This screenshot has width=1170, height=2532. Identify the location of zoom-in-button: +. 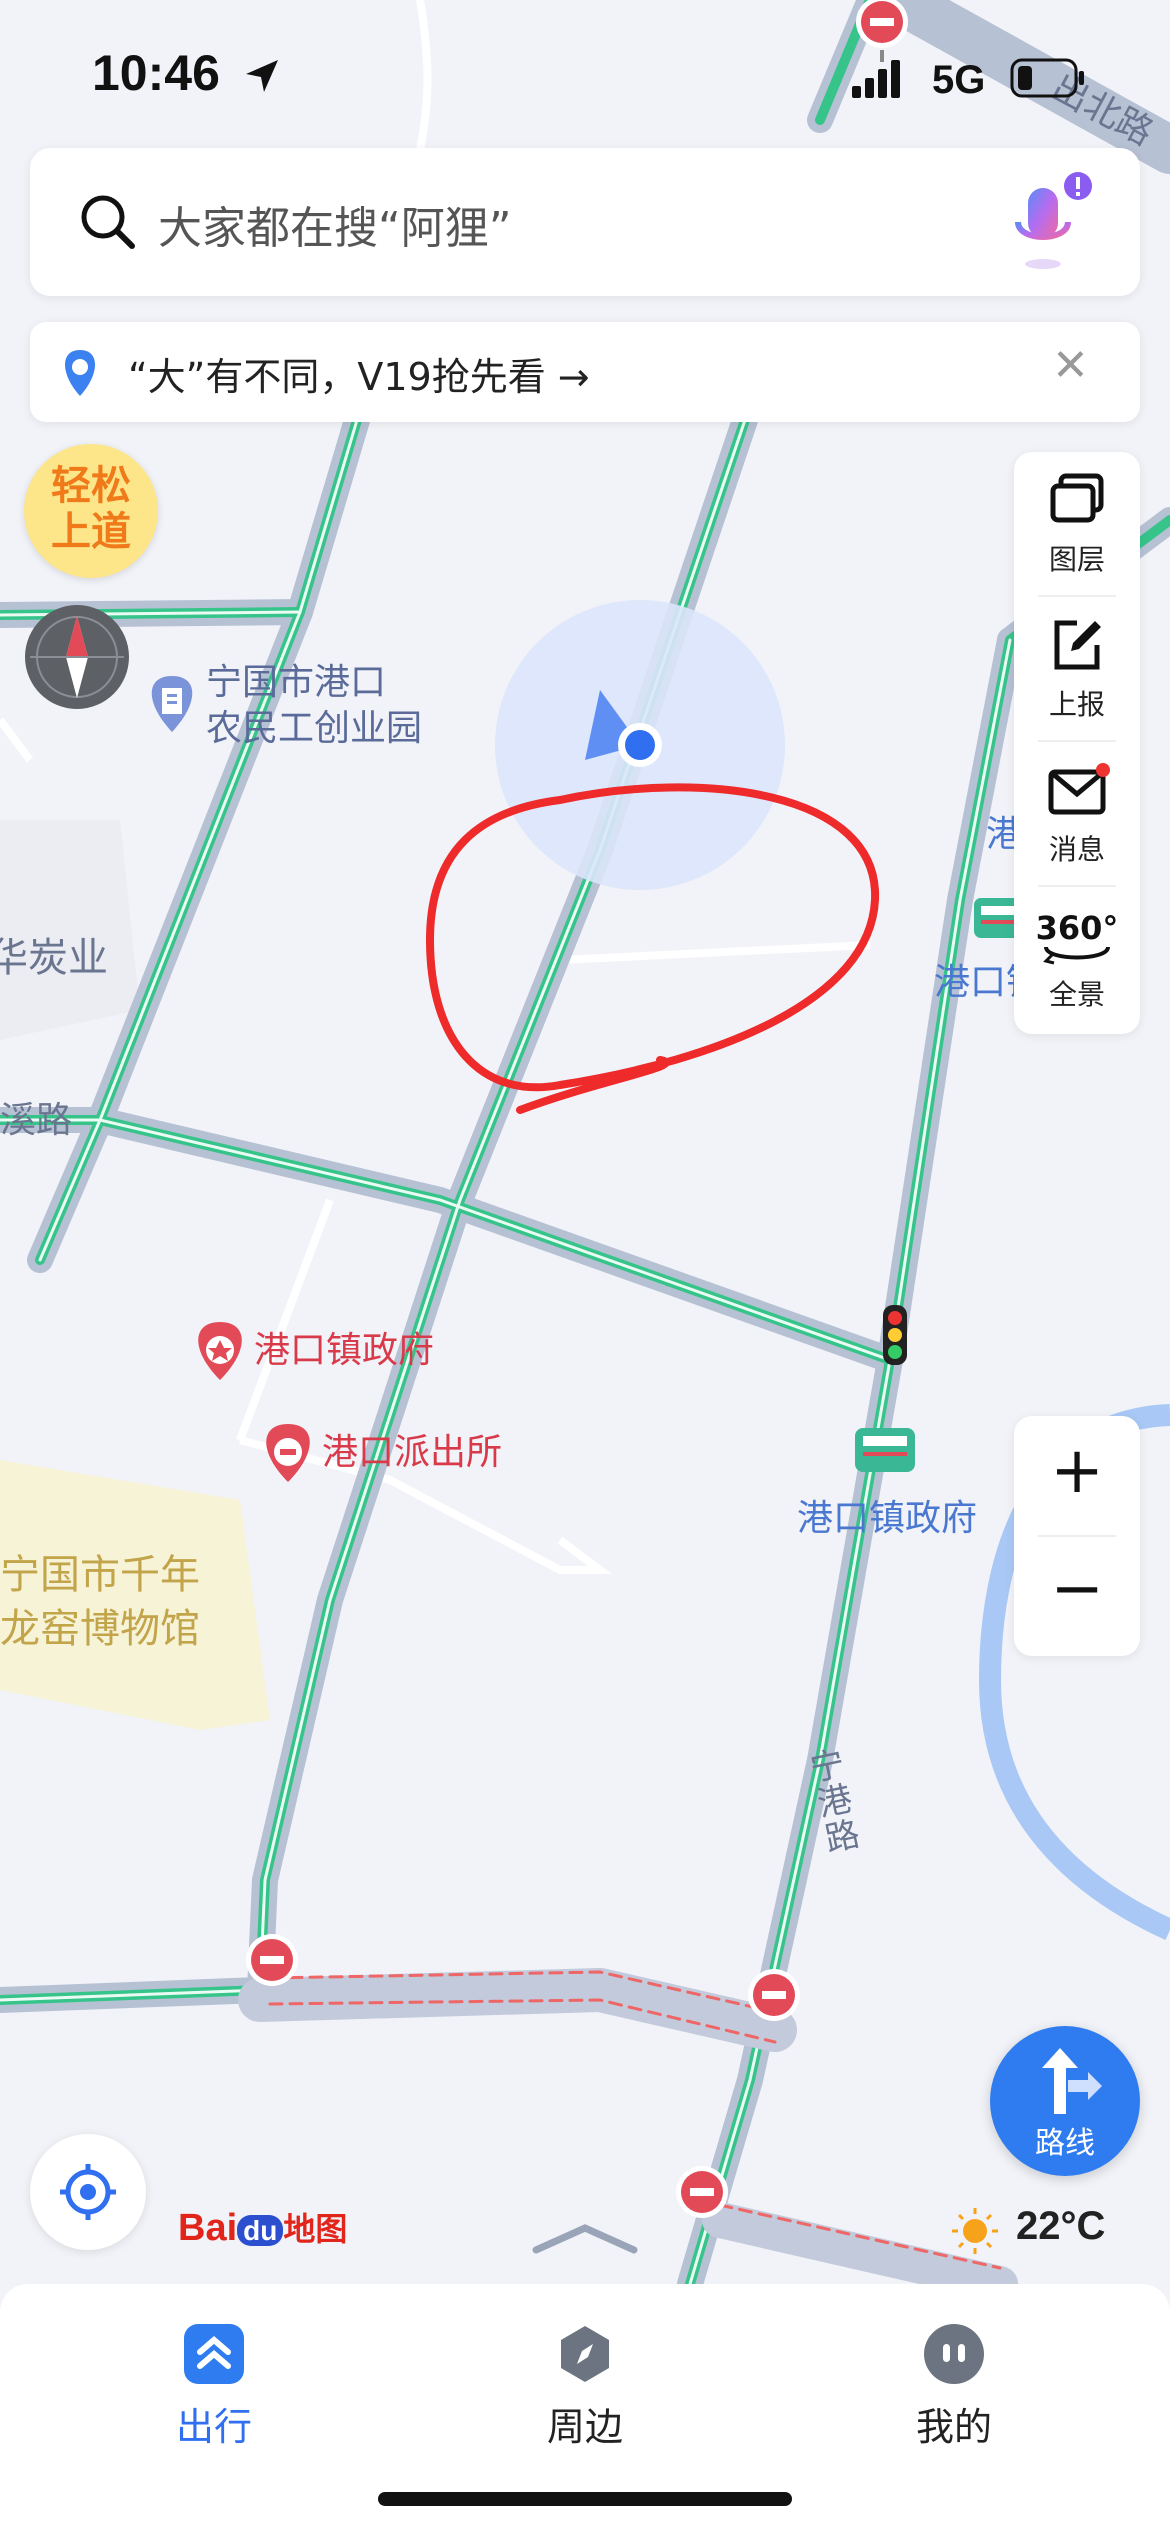
(1077, 1471).